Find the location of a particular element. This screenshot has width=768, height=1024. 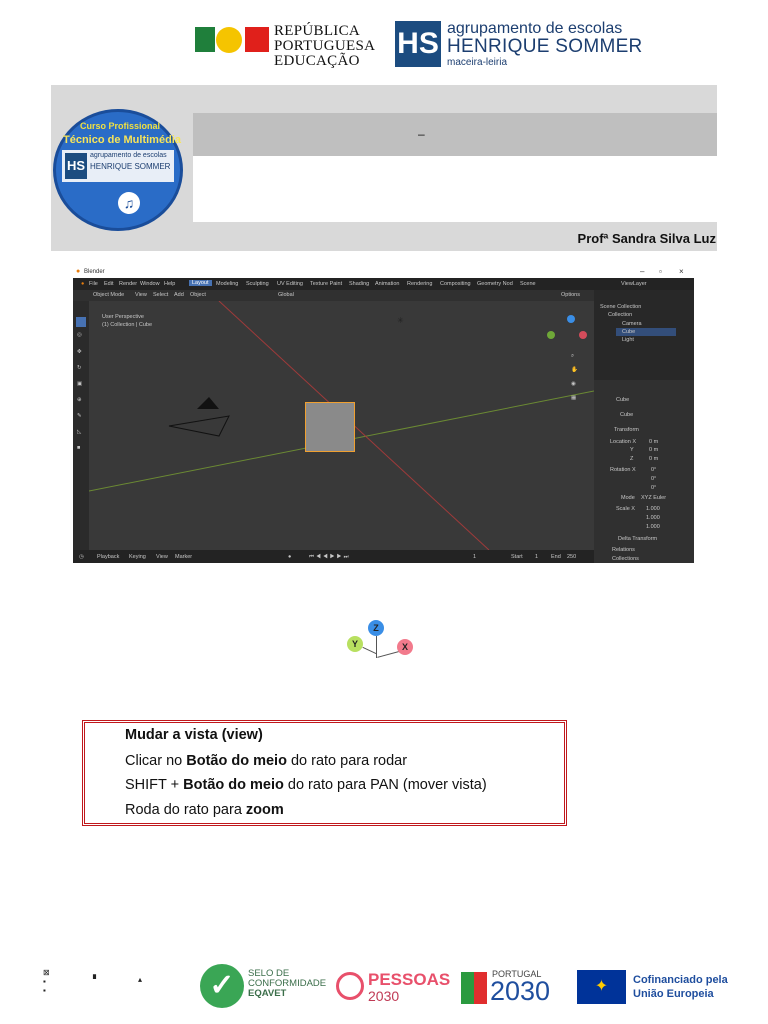

outliner-item-light: Light is located at coordinates (628, 340).